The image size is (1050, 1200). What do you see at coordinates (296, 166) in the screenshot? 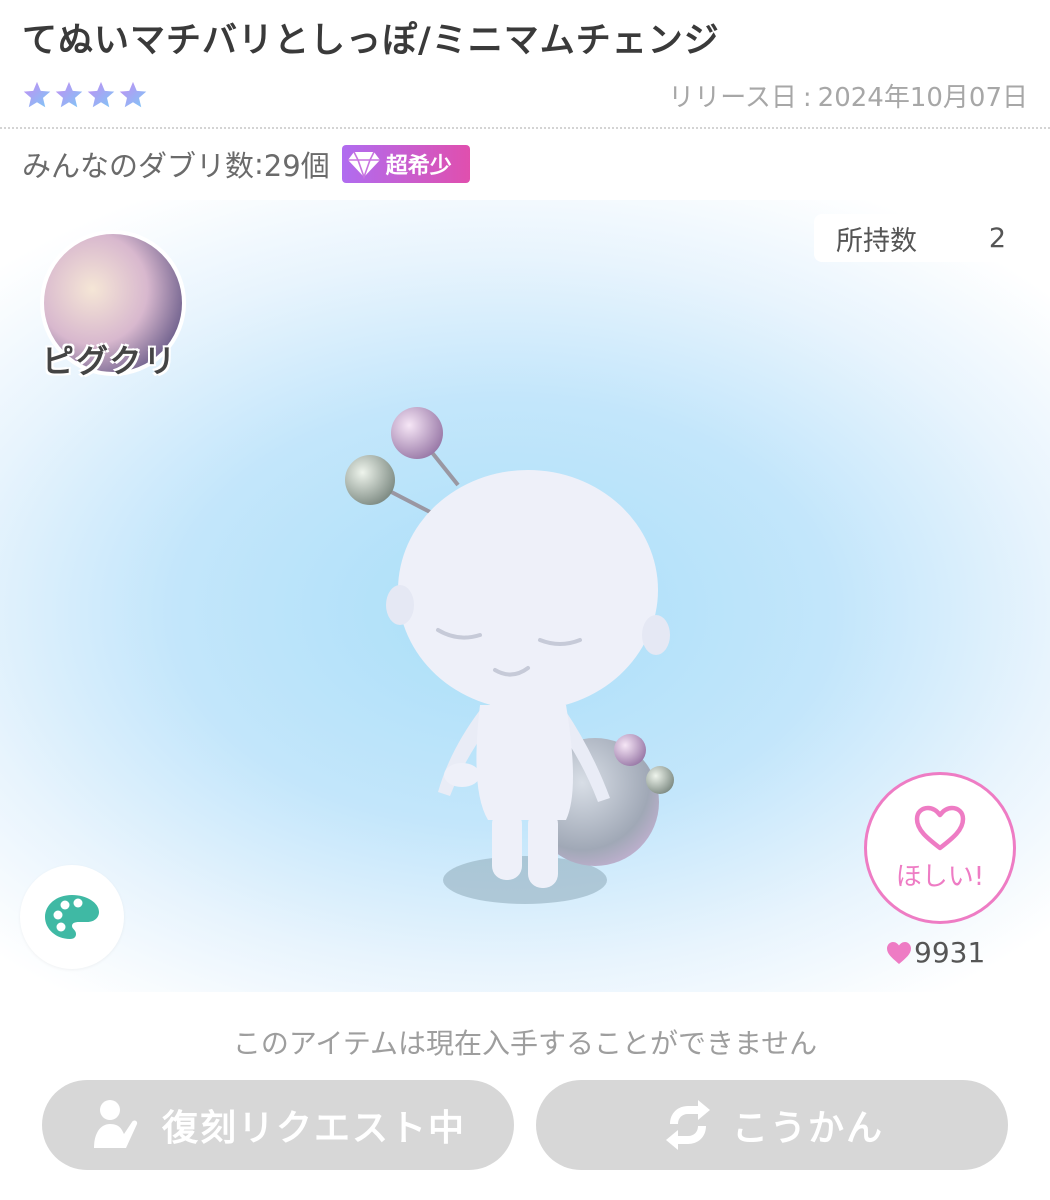
I see `dupes-value: 29個` at bounding box center [296, 166].